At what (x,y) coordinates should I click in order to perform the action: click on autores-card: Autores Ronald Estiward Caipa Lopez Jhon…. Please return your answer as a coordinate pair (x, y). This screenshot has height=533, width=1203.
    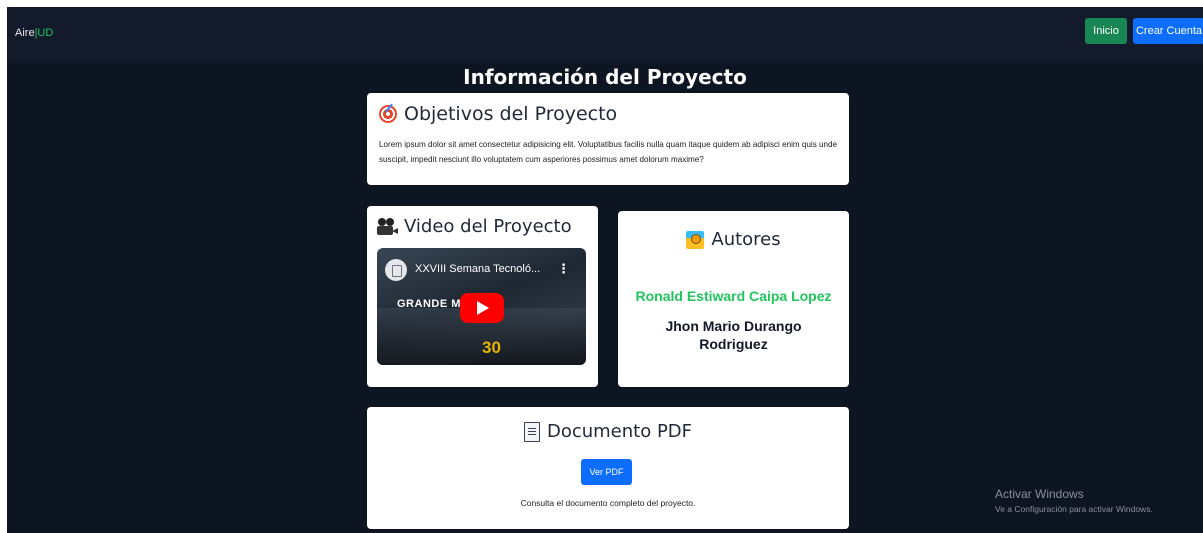
    Looking at the image, I should click on (733, 299).